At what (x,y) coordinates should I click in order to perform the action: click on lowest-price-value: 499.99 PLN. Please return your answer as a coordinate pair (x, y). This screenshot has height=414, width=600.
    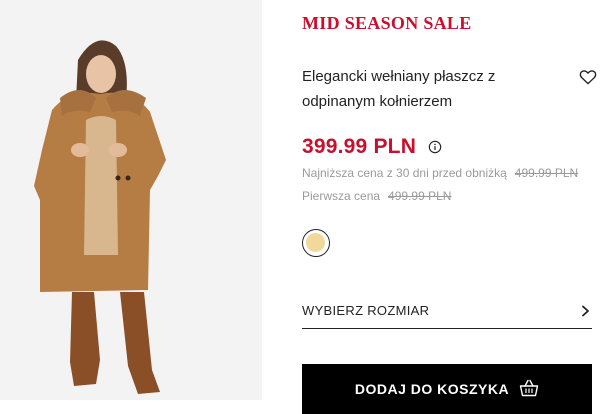
    Looking at the image, I should click on (546, 173).